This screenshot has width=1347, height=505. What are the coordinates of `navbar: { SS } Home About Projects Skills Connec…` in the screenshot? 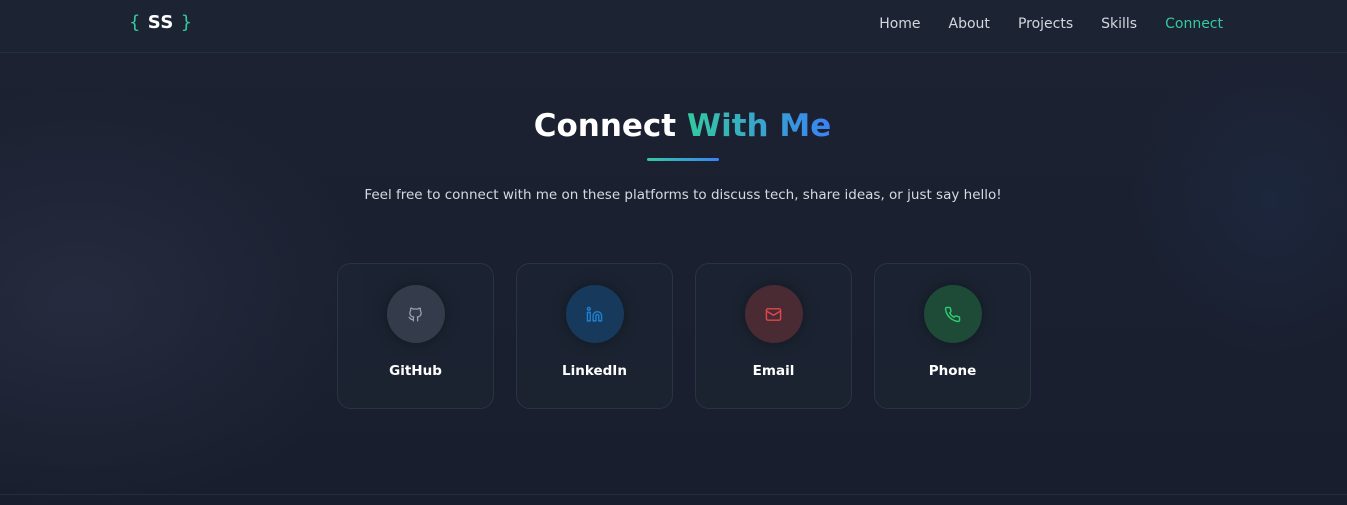 It's located at (673, 26).